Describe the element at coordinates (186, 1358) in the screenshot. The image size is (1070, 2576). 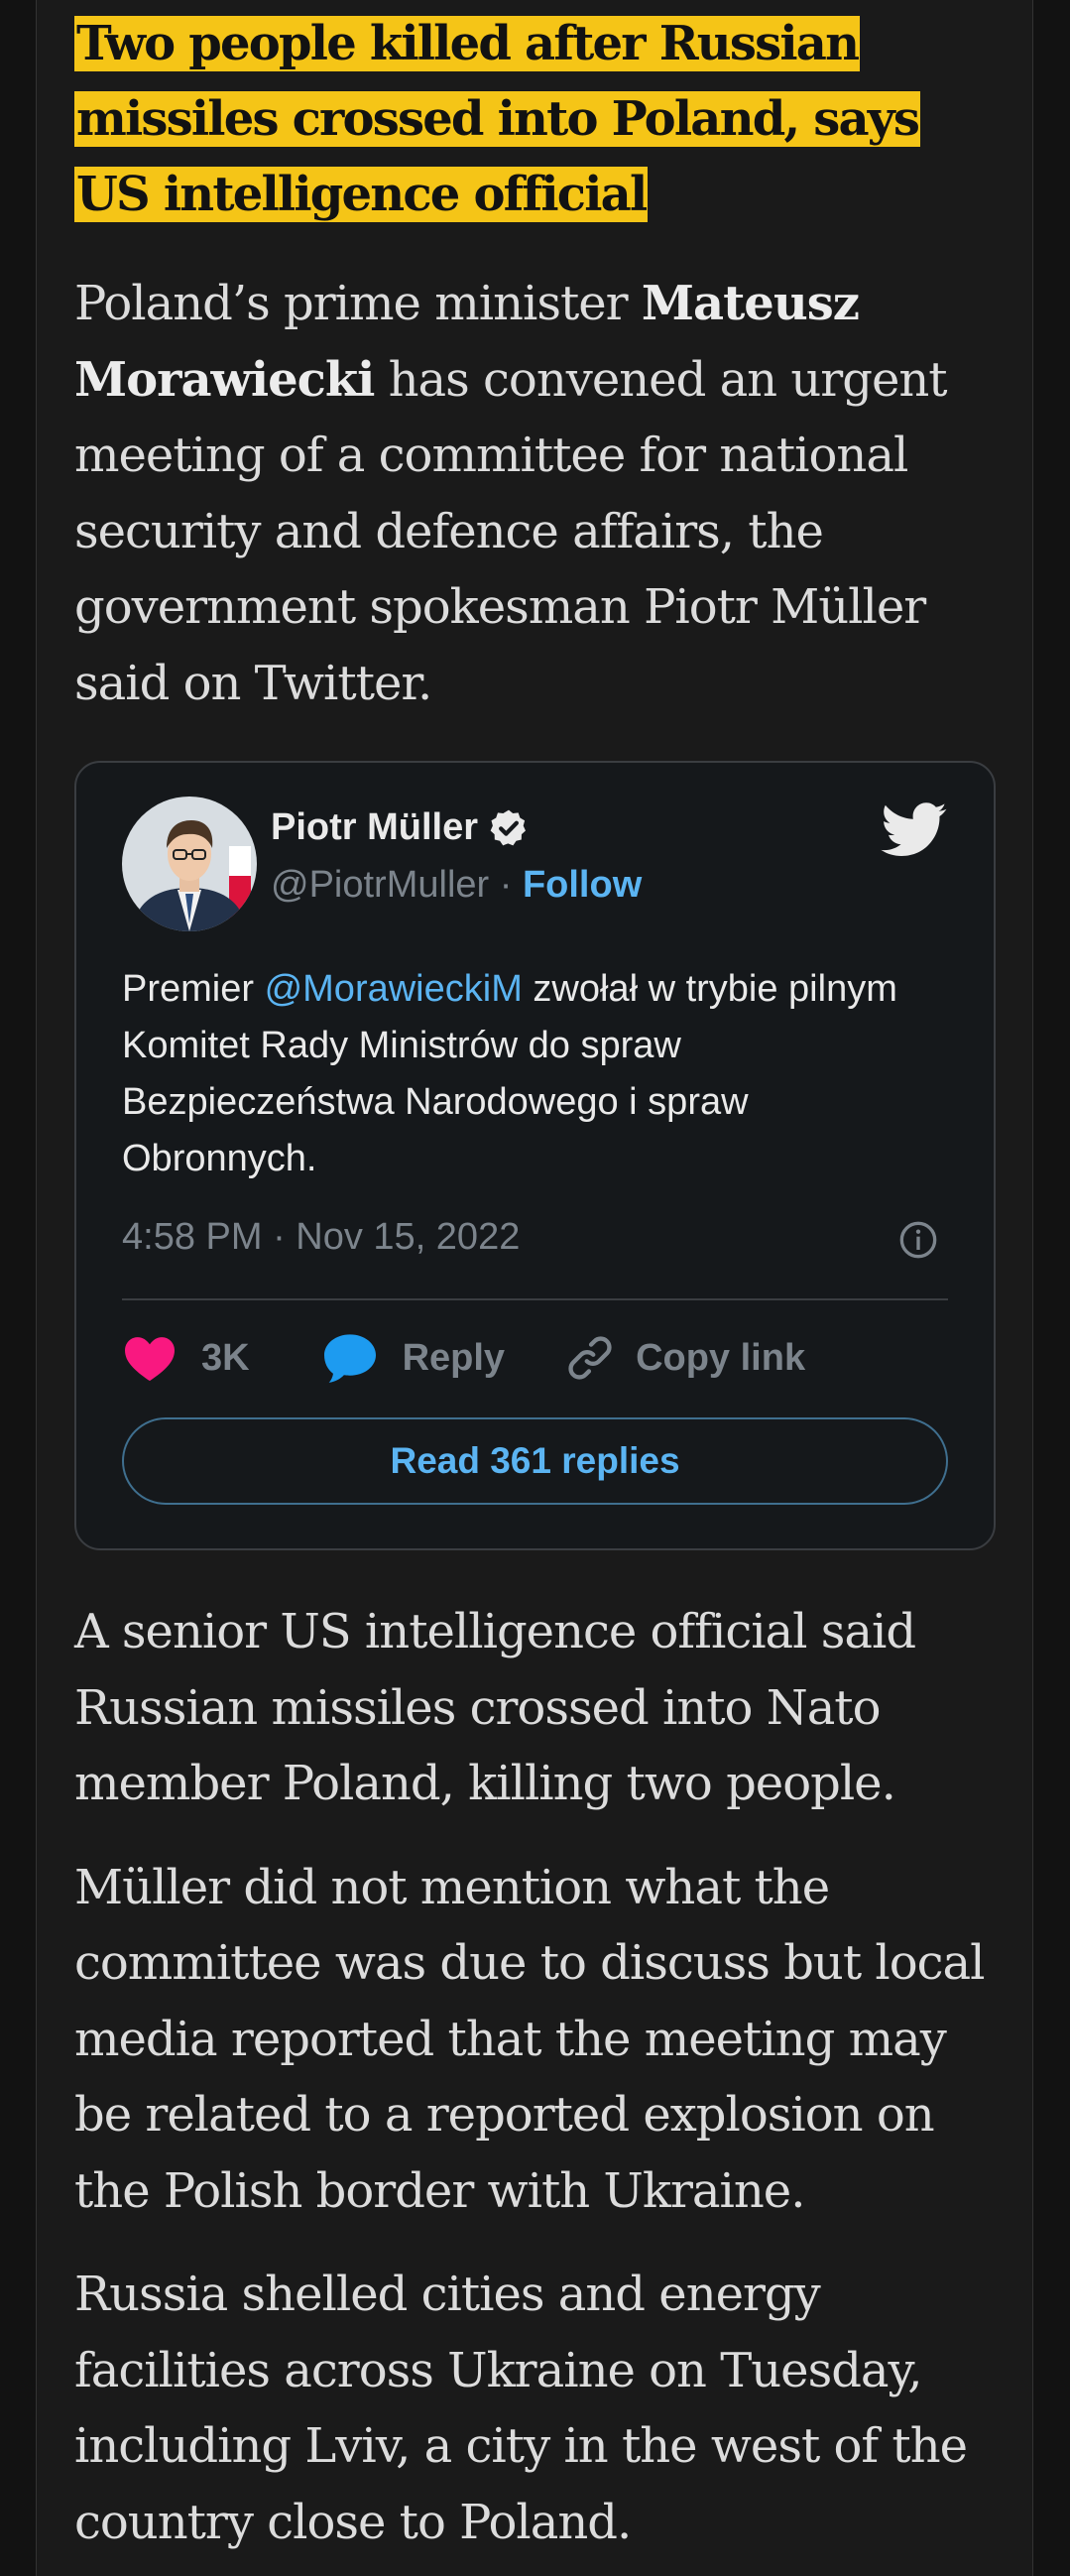
I see `like-button: 3K` at that location.